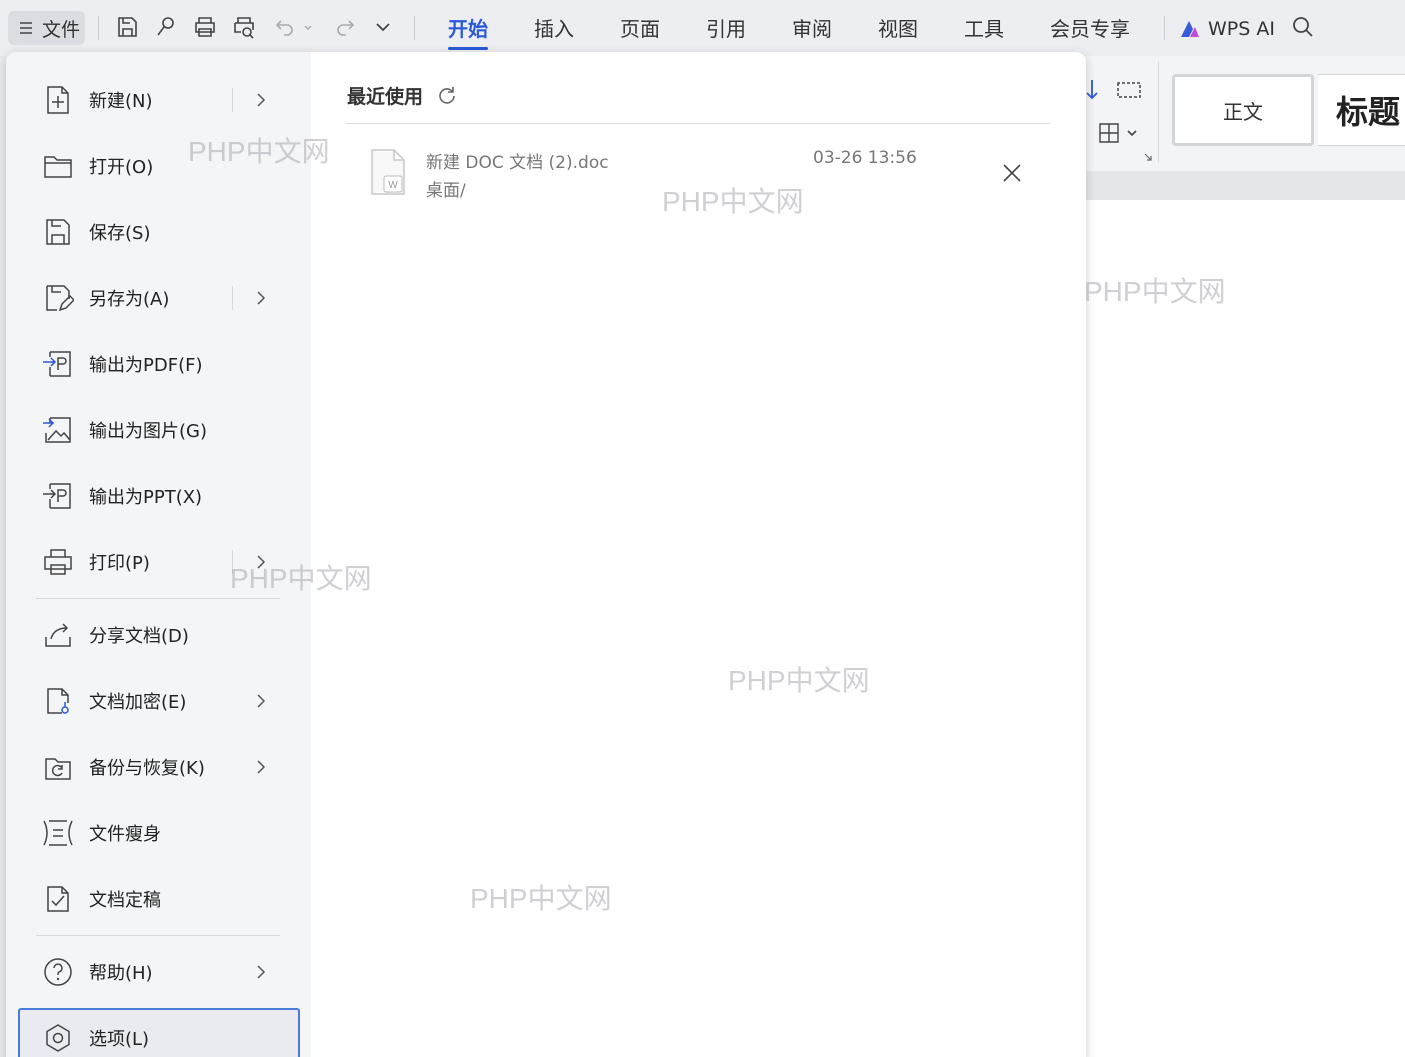 Image resolution: width=1405 pixels, height=1057 pixels. I want to click on search-icon, so click(1304, 28).